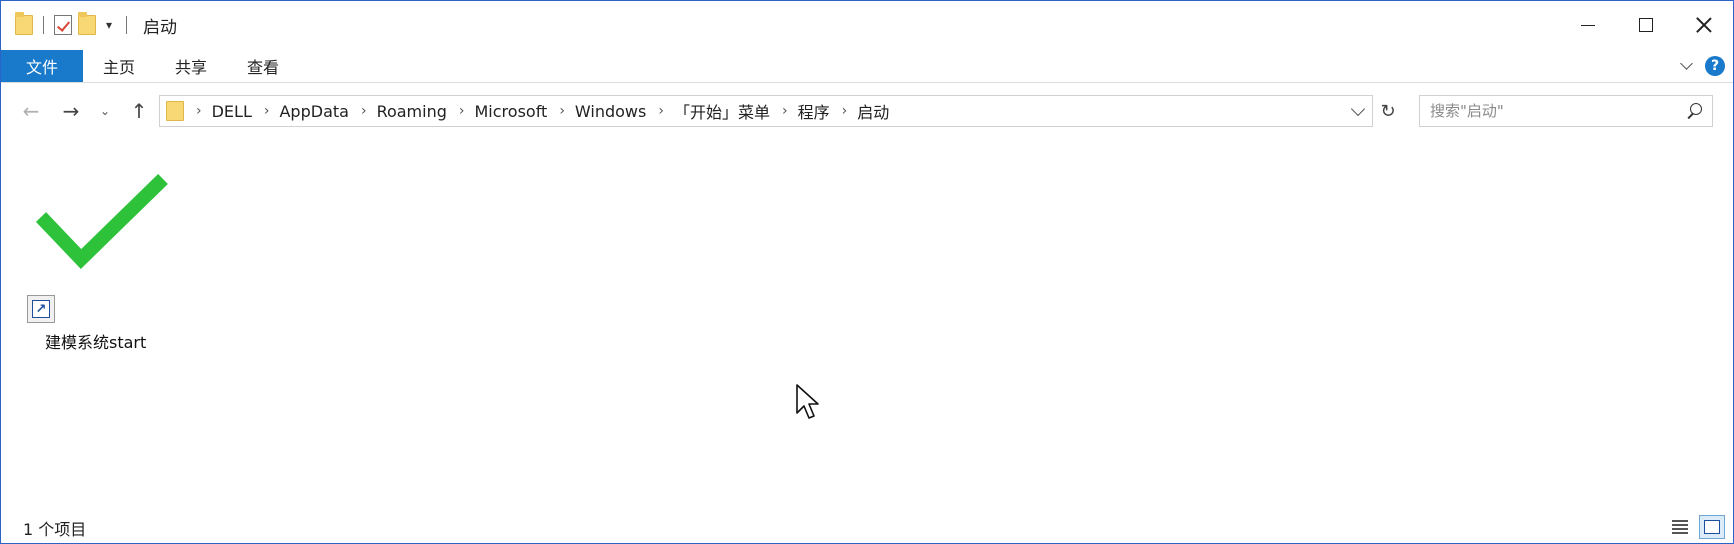 The image size is (1734, 544). What do you see at coordinates (412, 111) in the screenshot?
I see `breadcrumb-roaming: Roaming` at bounding box center [412, 111].